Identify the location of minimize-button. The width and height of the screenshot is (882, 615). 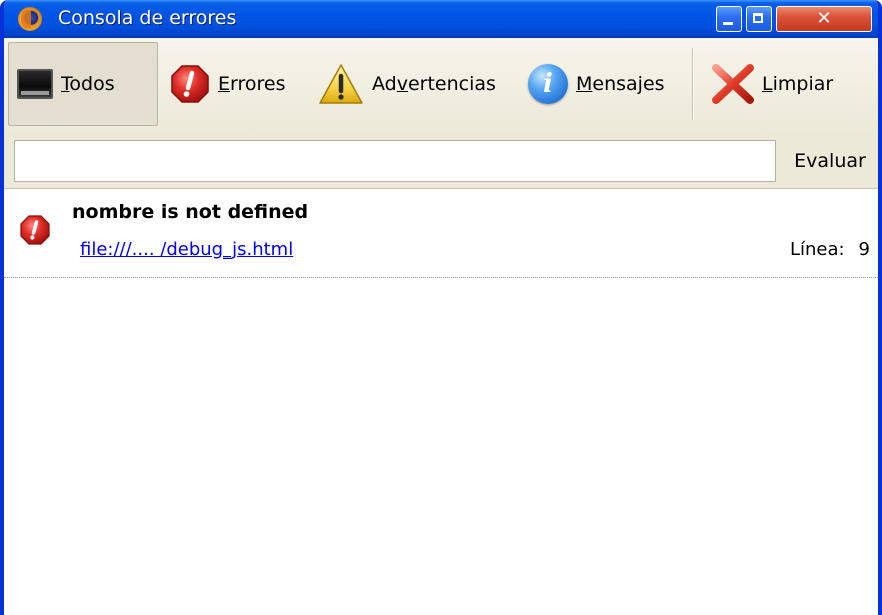
(729, 19).